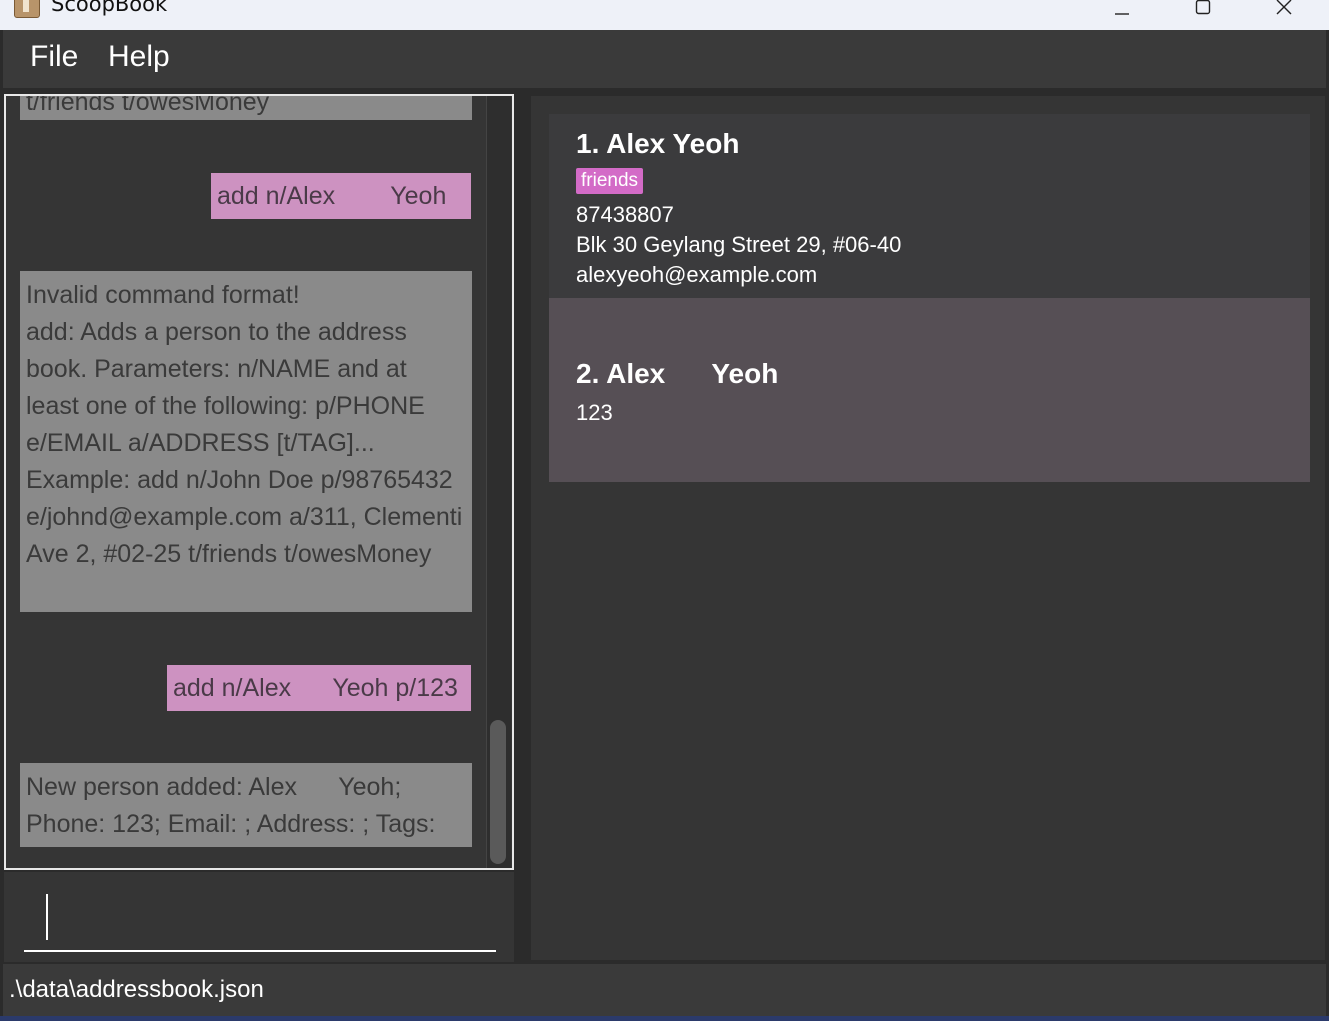 Image resolution: width=1329 pixels, height=1021 pixels. Describe the element at coordinates (319, 688) in the screenshot. I see `user-command-bubble: add n/Alex Yeoh p/123` at that location.